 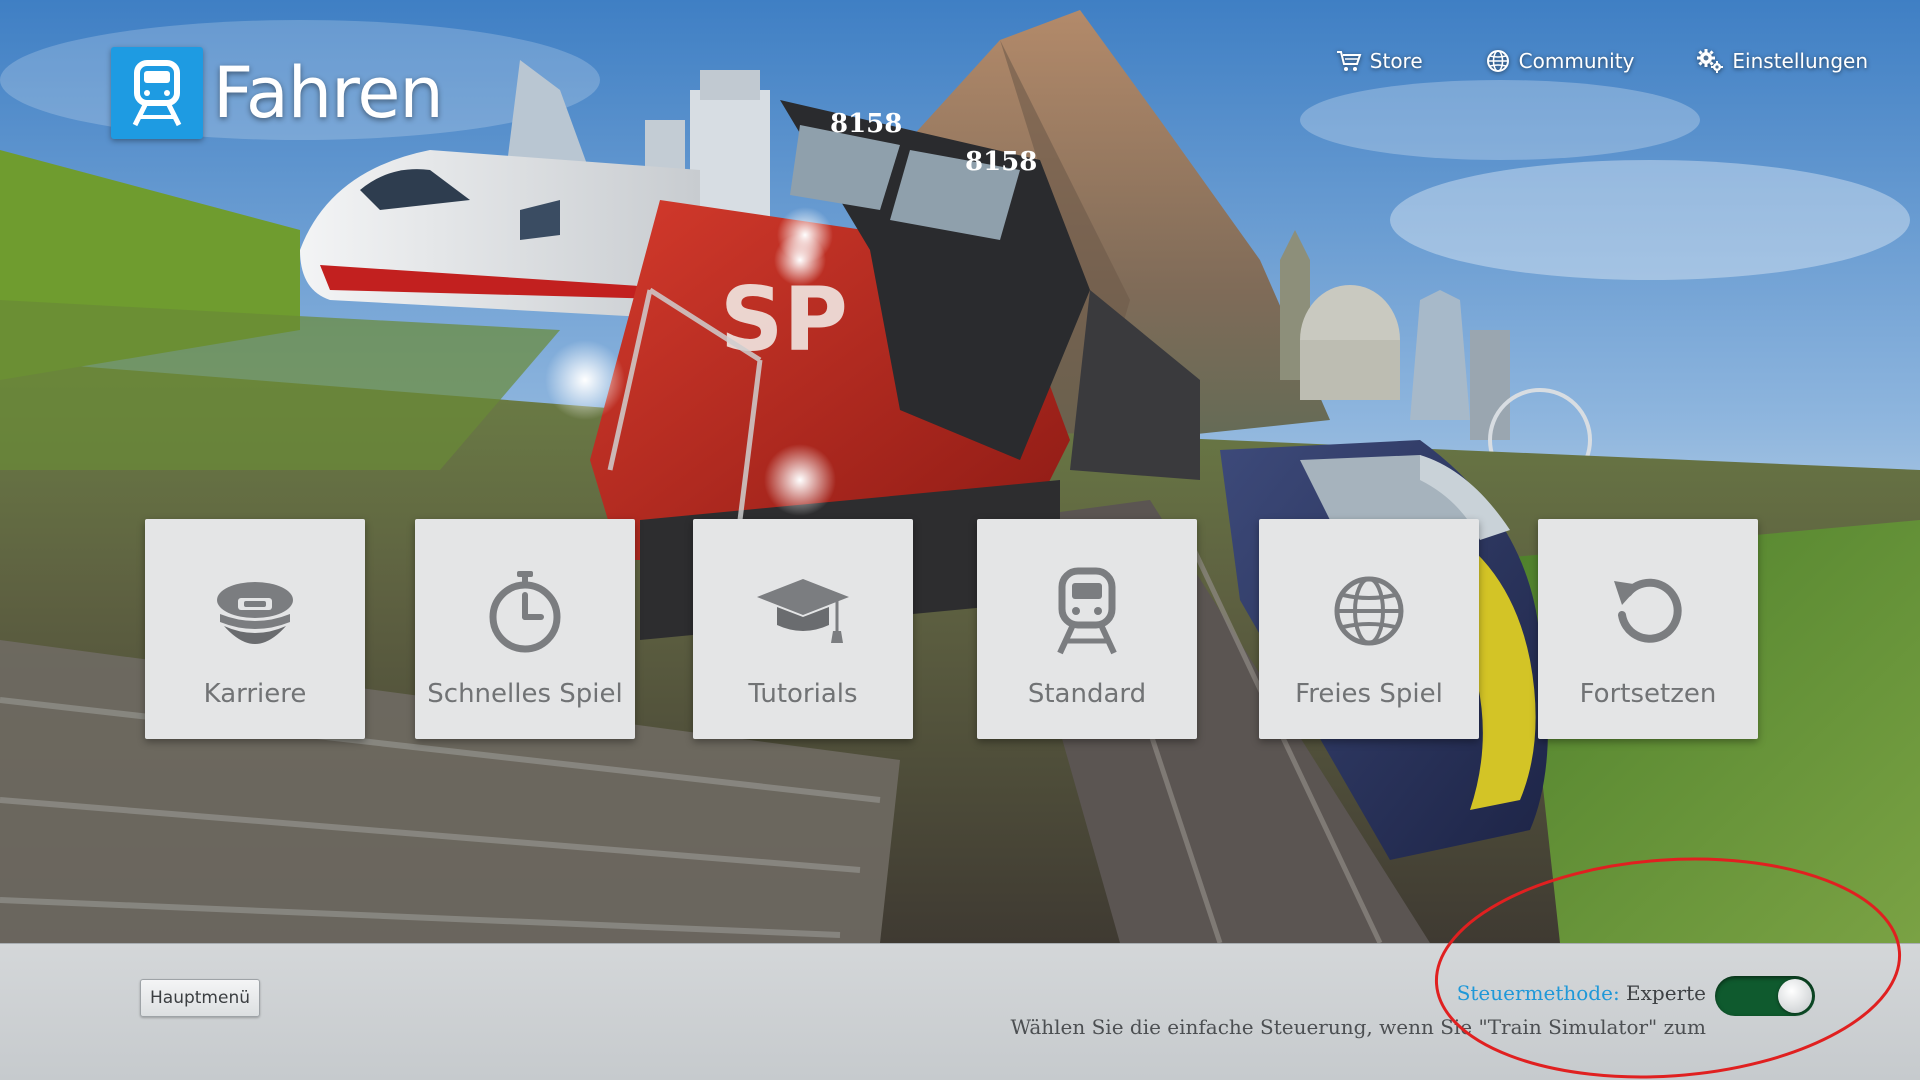 What do you see at coordinates (157, 93) in the screenshot?
I see `train-logo-icon` at bounding box center [157, 93].